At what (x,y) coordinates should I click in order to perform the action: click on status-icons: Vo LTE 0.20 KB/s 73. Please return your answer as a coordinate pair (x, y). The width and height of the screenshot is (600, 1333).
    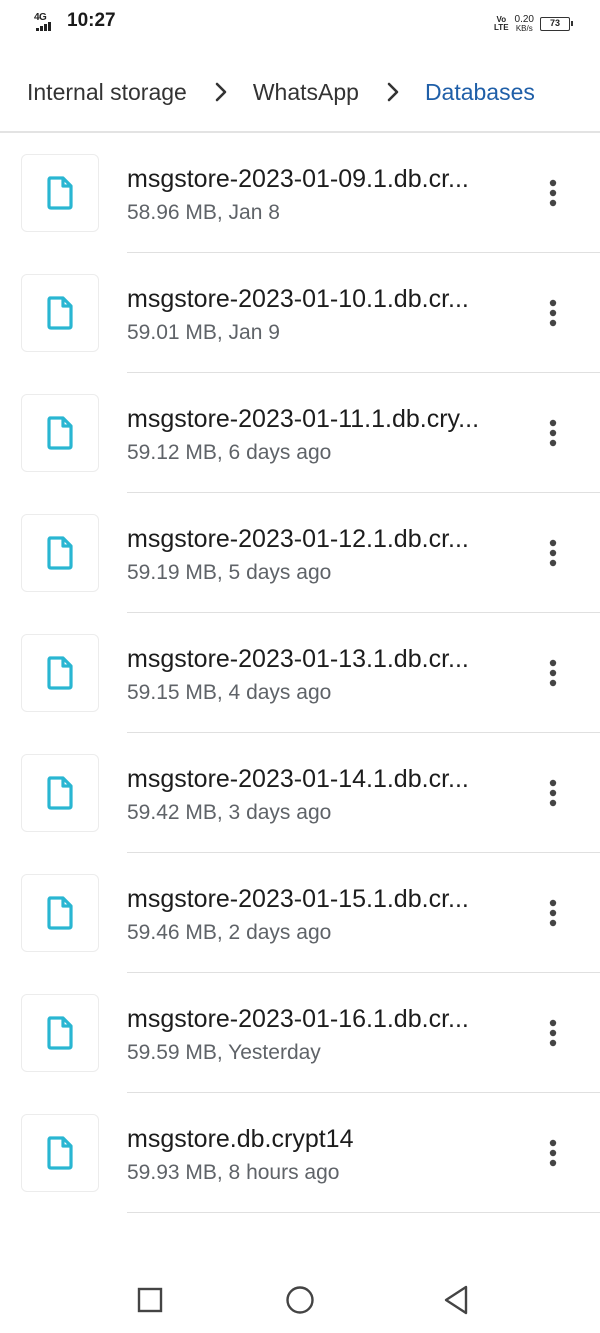
    Looking at the image, I should click on (533, 24).